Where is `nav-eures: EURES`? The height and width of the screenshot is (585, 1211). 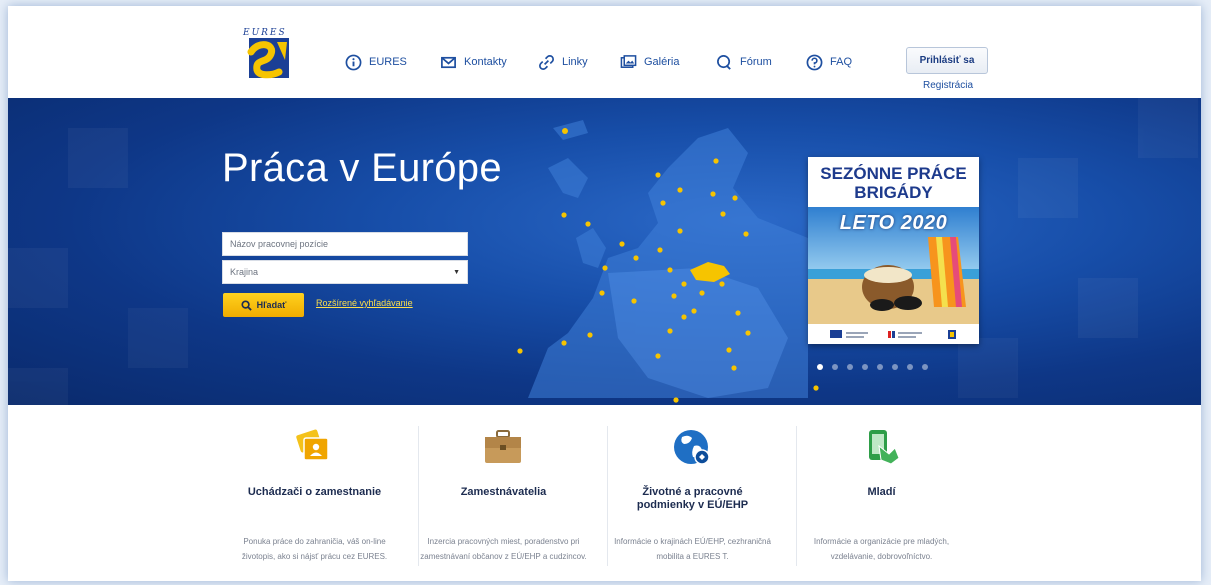
nav-eures: EURES is located at coordinates (376, 62).